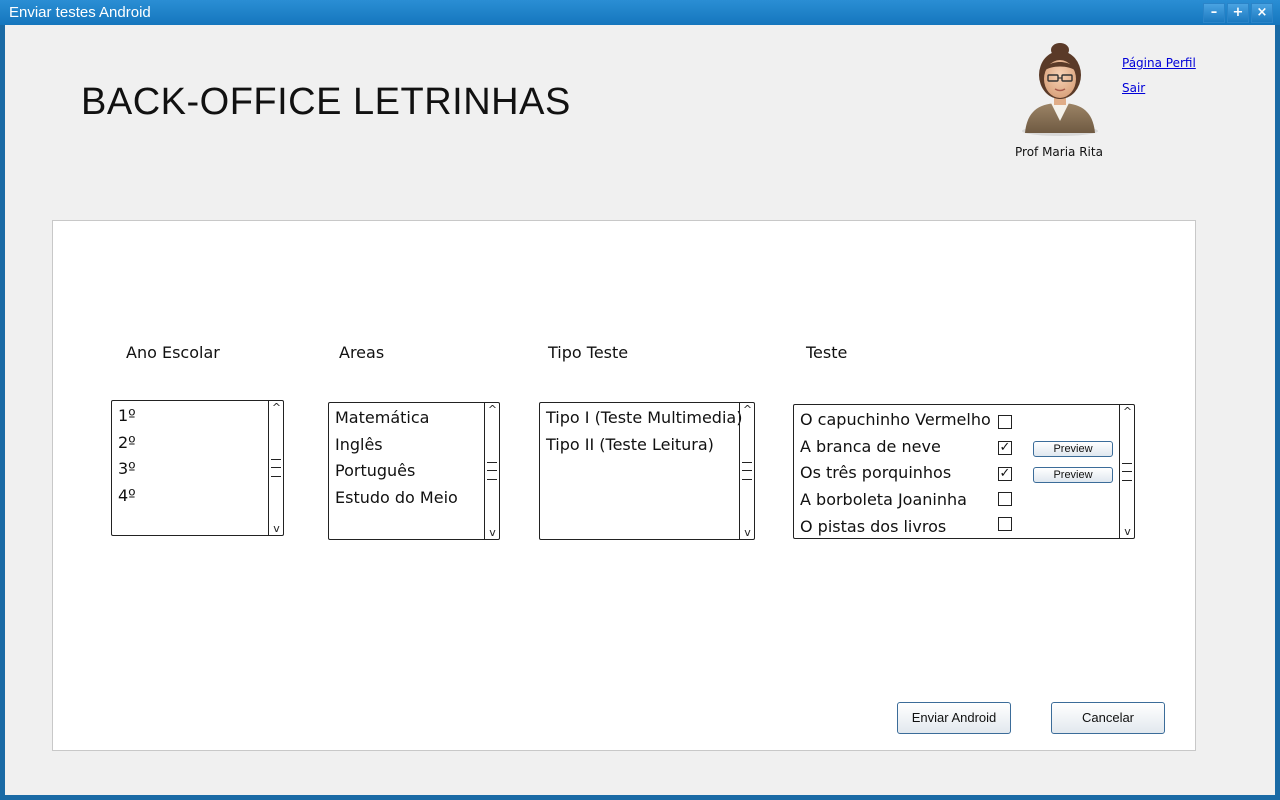 The height and width of the screenshot is (800, 1280). I want to click on ano-escolar-label: Ano Escolar, so click(173, 352).